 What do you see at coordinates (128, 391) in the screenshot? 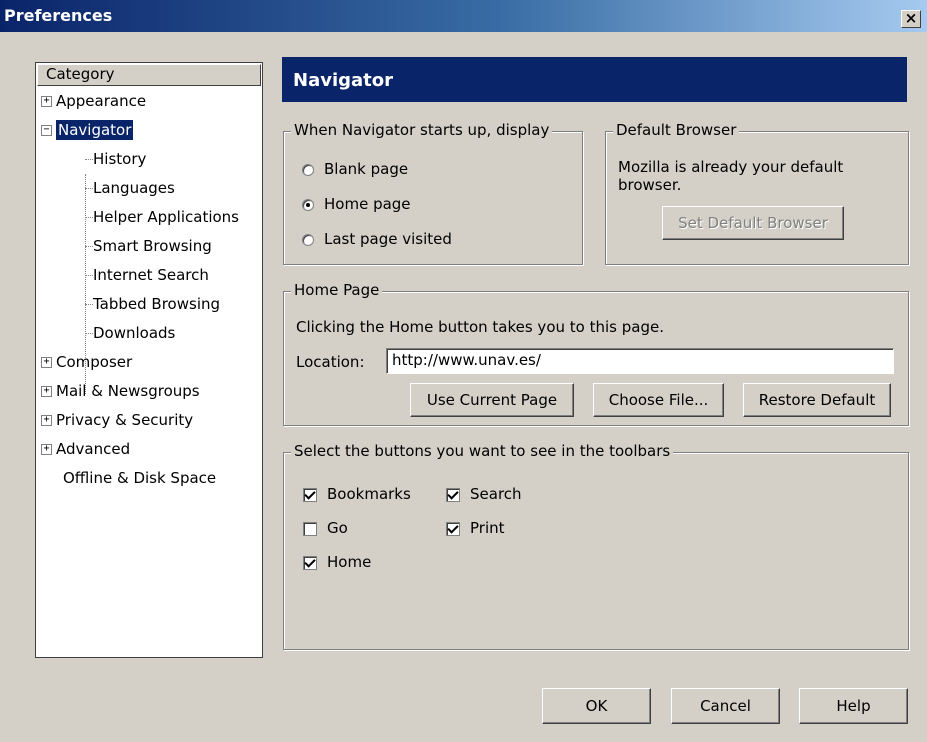
I see `sidebar-item-label: Mail & Newsgroups` at bounding box center [128, 391].